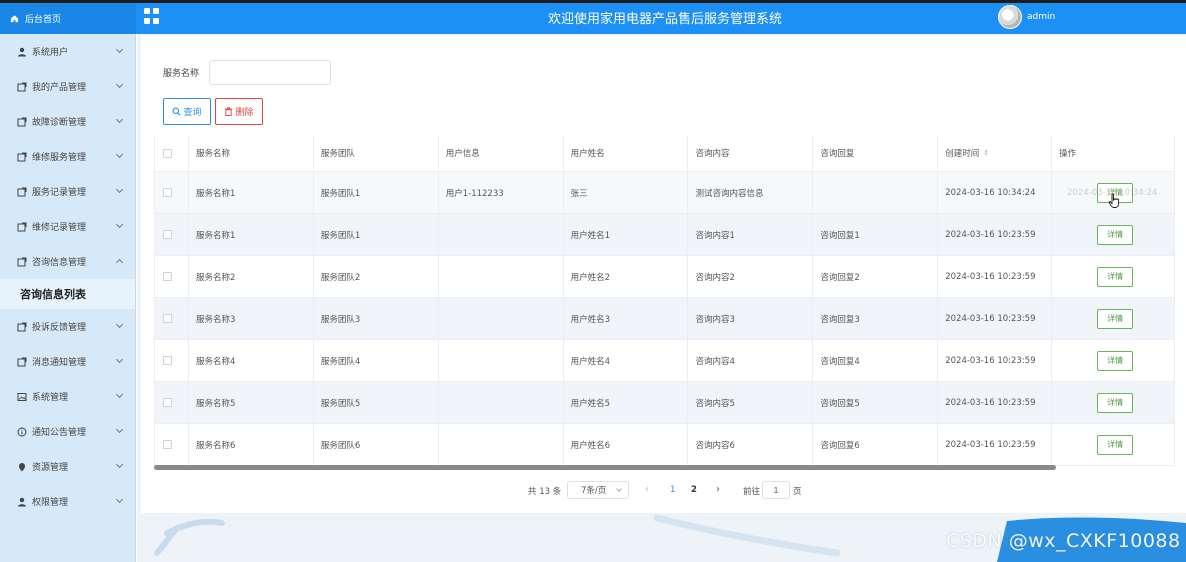 Image resolution: width=1186 pixels, height=562 pixels. What do you see at coordinates (995, 192) in the screenshot?
I see `table-cell: 2024-03-16 10:34:24` at bounding box center [995, 192].